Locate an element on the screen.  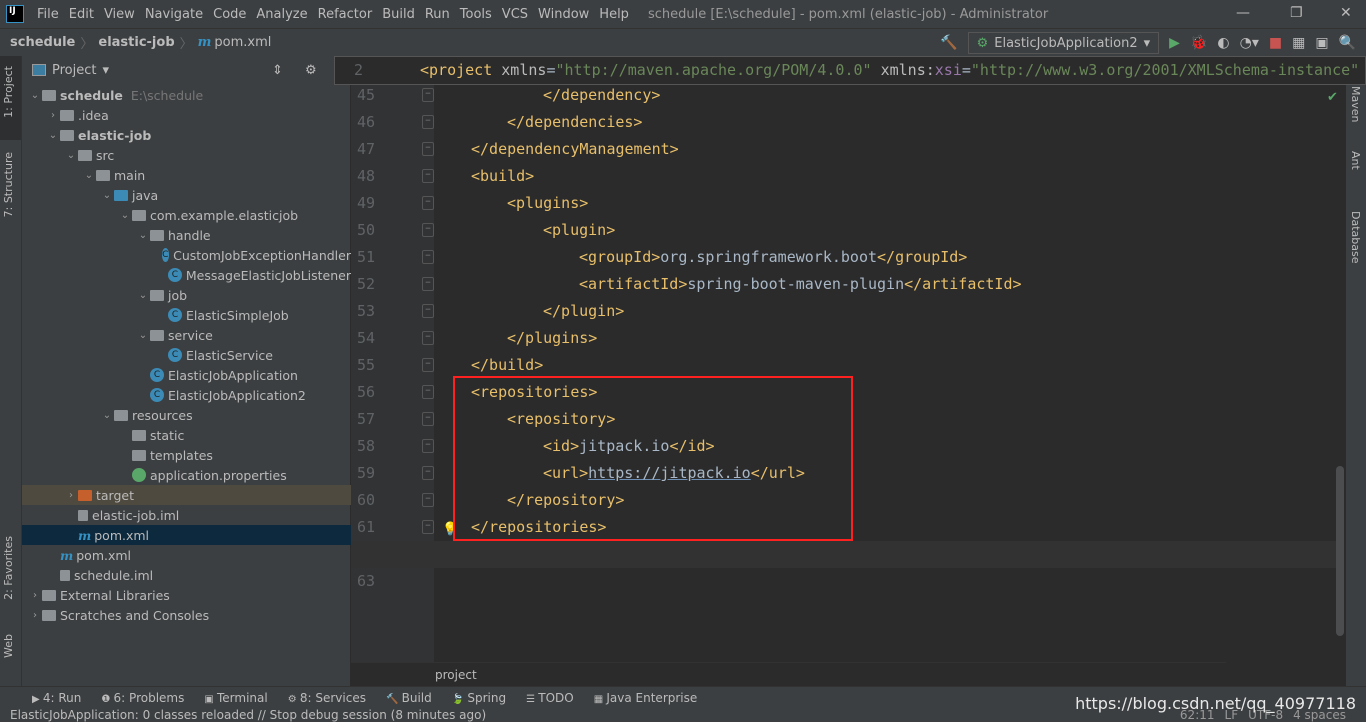
menu-vcs: VCS is located at coordinates (515, 14).